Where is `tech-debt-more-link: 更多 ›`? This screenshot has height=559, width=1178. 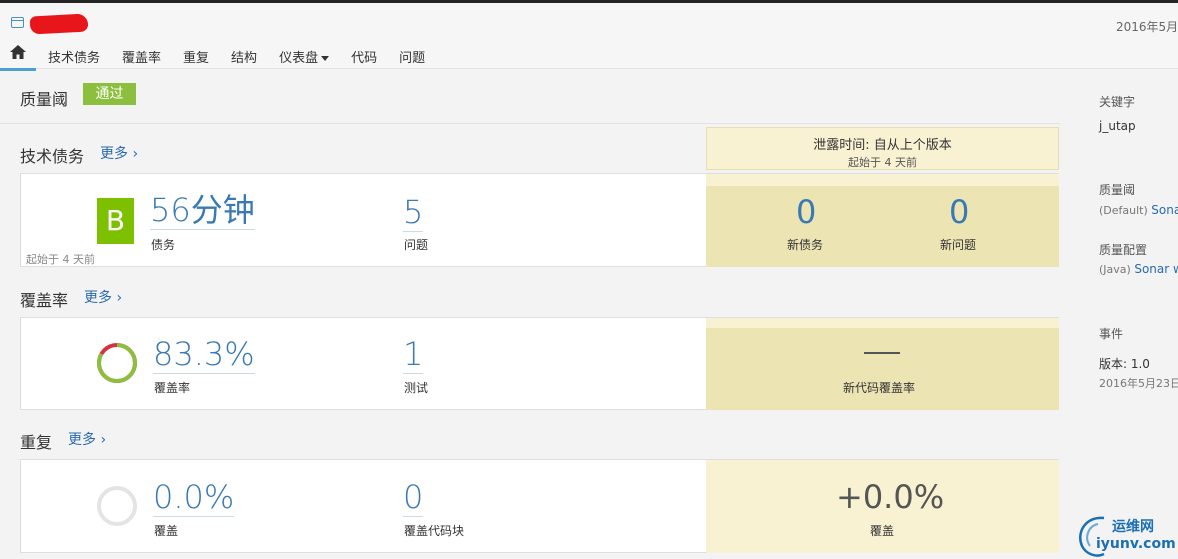 tech-debt-more-link: 更多 › is located at coordinates (119, 153).